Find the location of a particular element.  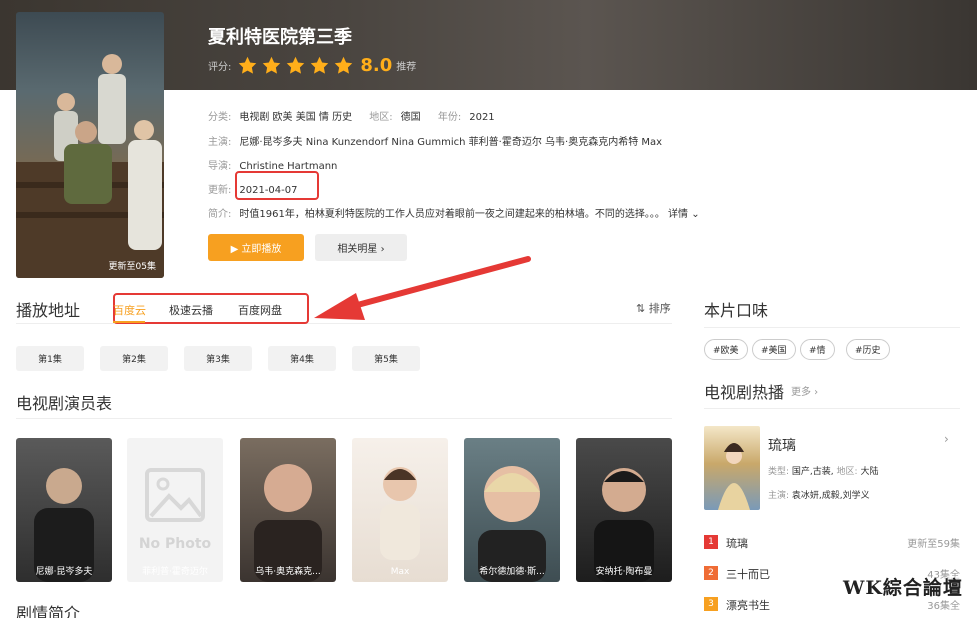

detail-link: 详情 ⌄ is located at coordinates (684, 214).